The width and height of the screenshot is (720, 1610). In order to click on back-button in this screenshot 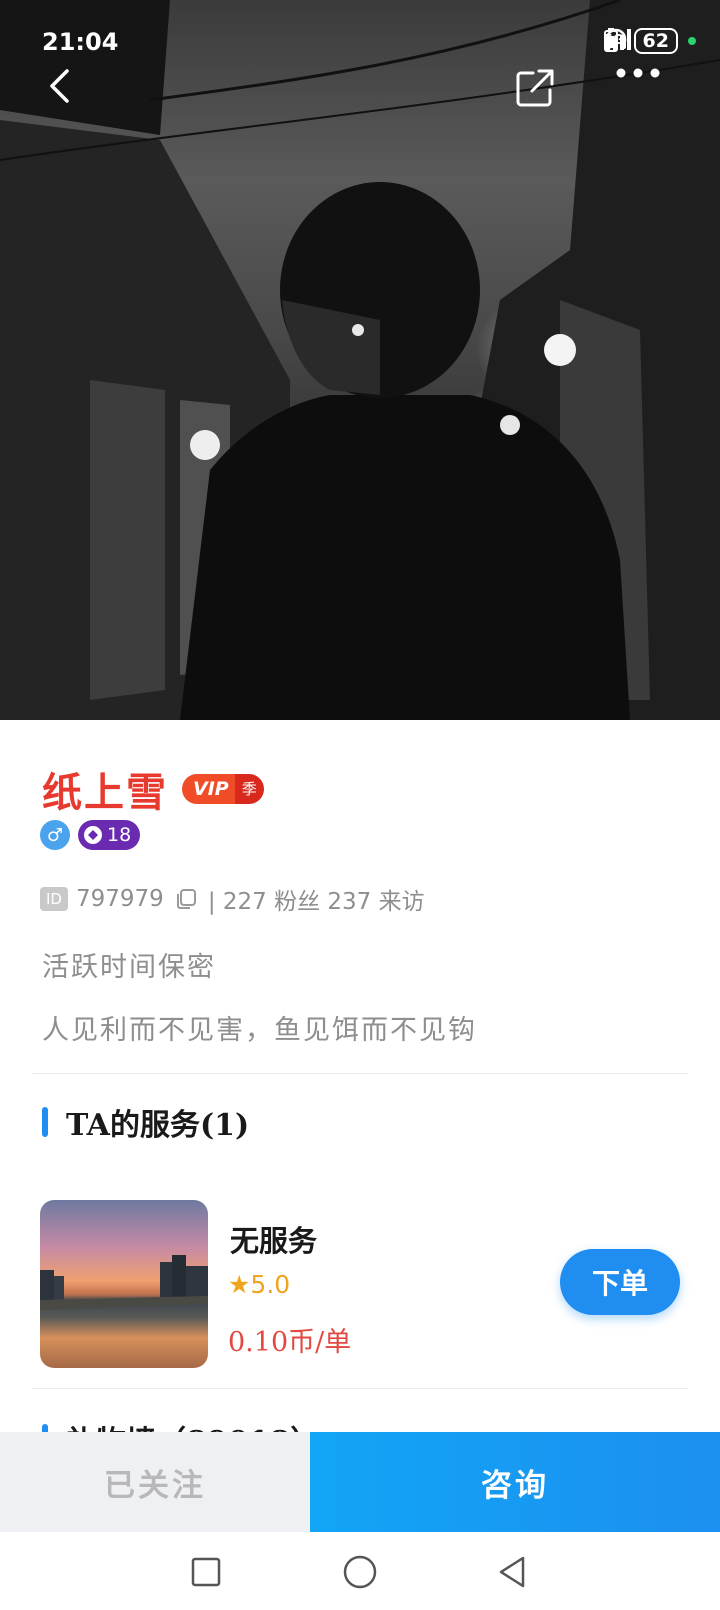, I will do `click(71, 92)`.